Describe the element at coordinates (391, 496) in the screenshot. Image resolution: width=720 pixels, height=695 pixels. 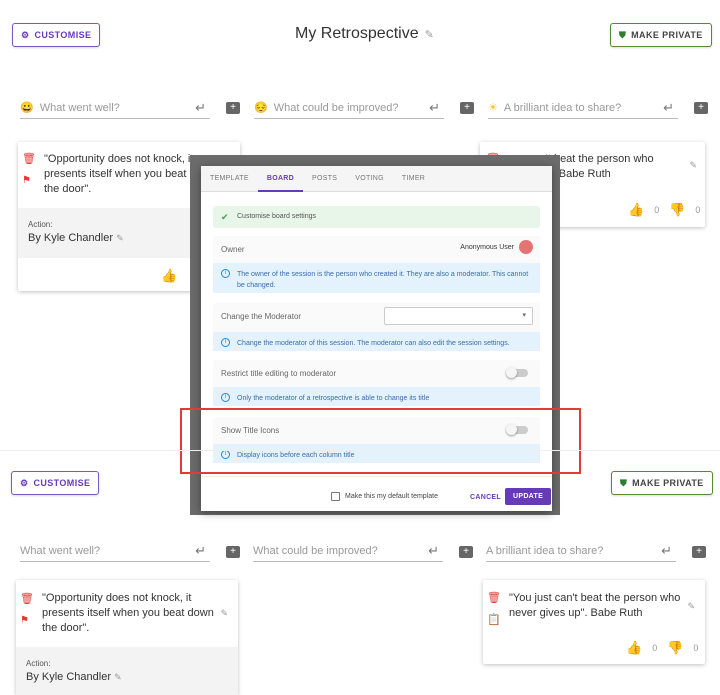
I see `default-template-label: Make this my default template` at that location.